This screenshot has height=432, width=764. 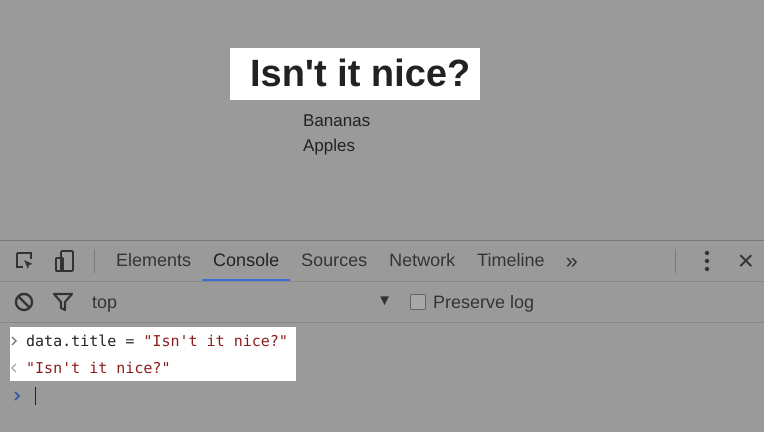 What do you see at coordinates (24, 302) in the screenshot?
I see `clear-console-icon` at bounding box center [24, 302].